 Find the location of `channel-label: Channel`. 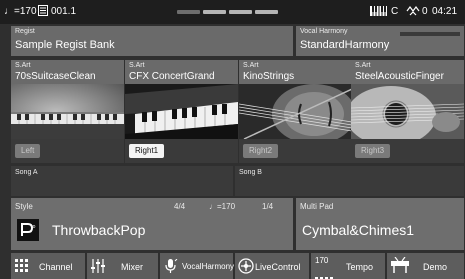

channel-label: Channel is located at coordinates (56, 267).